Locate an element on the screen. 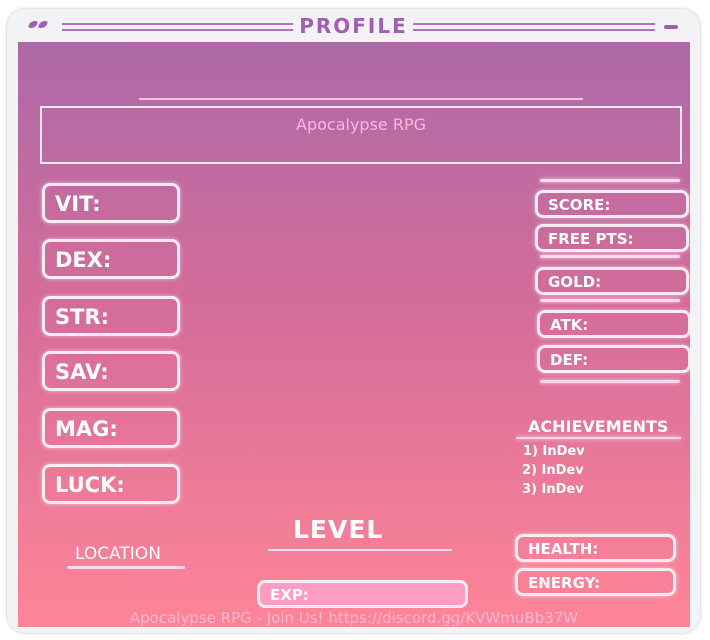 This screenshot has width=710, height=640. stat-sav: SAV: is located at coordinates (111, 371).